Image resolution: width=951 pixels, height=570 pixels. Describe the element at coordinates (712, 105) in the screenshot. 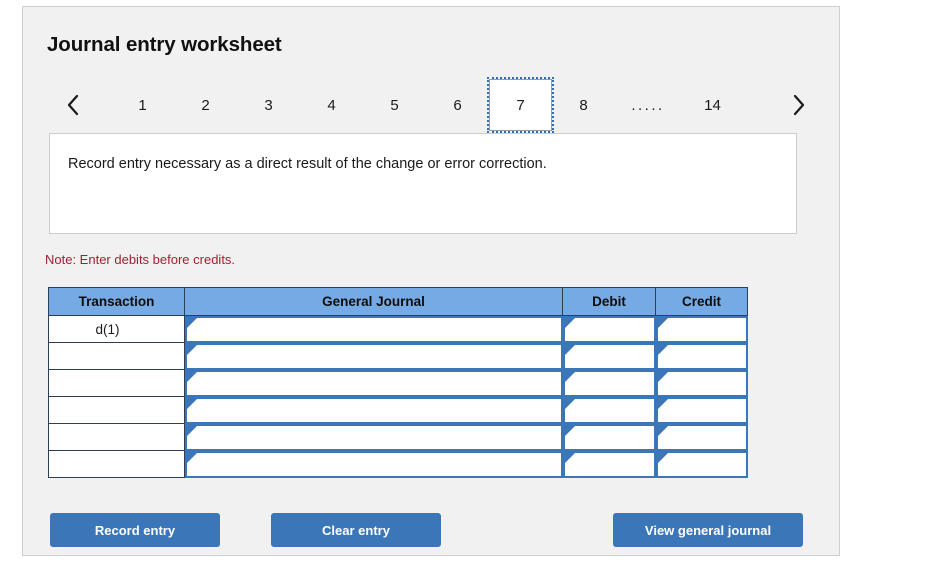

I see `pagination-page-14: 14` at that location.